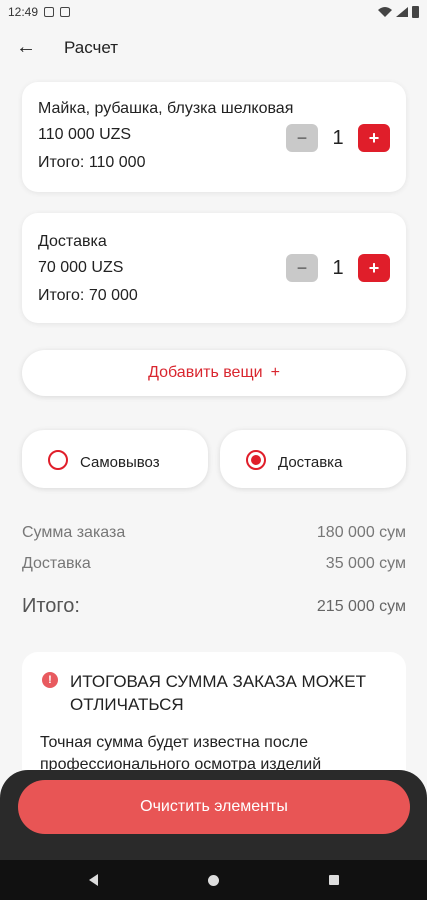  What do you see at coordinates (93, 880) in the screenshot?
I see `nav-back-icon` at bounding box center [93, 880].